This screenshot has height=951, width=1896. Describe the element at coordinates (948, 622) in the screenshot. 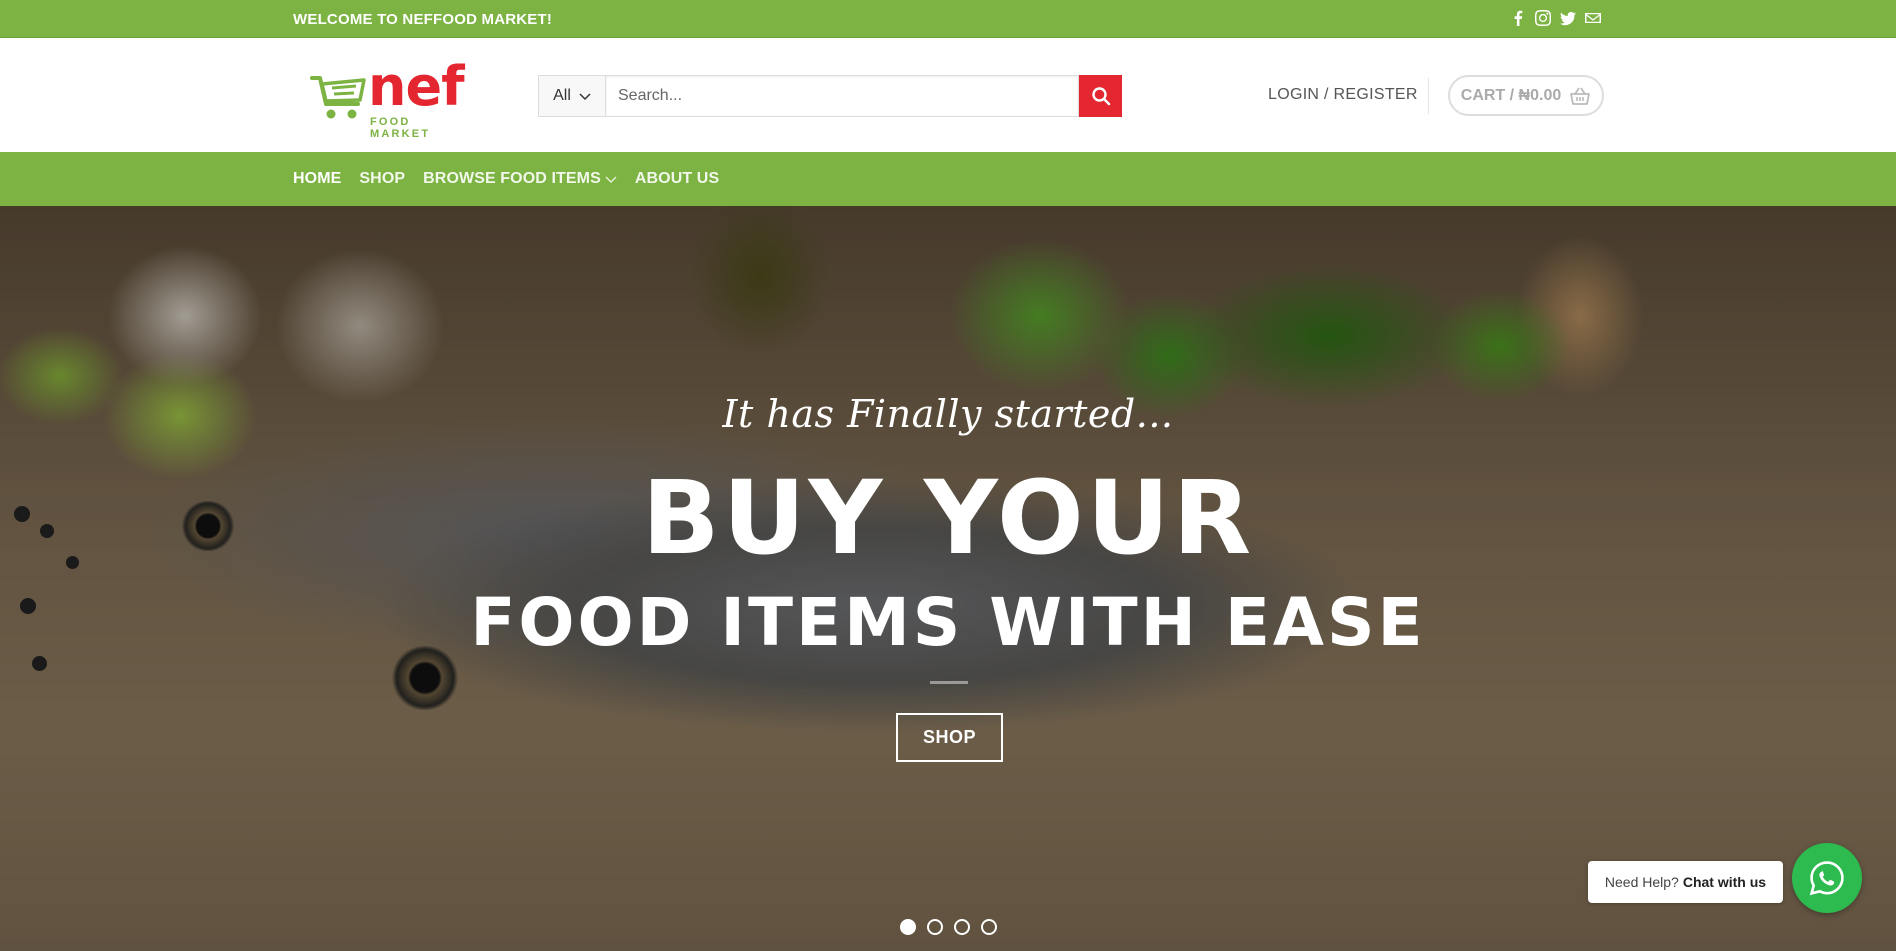

I see `hero-subheadline: FOOD ITEMS WITH EASE` at that location.